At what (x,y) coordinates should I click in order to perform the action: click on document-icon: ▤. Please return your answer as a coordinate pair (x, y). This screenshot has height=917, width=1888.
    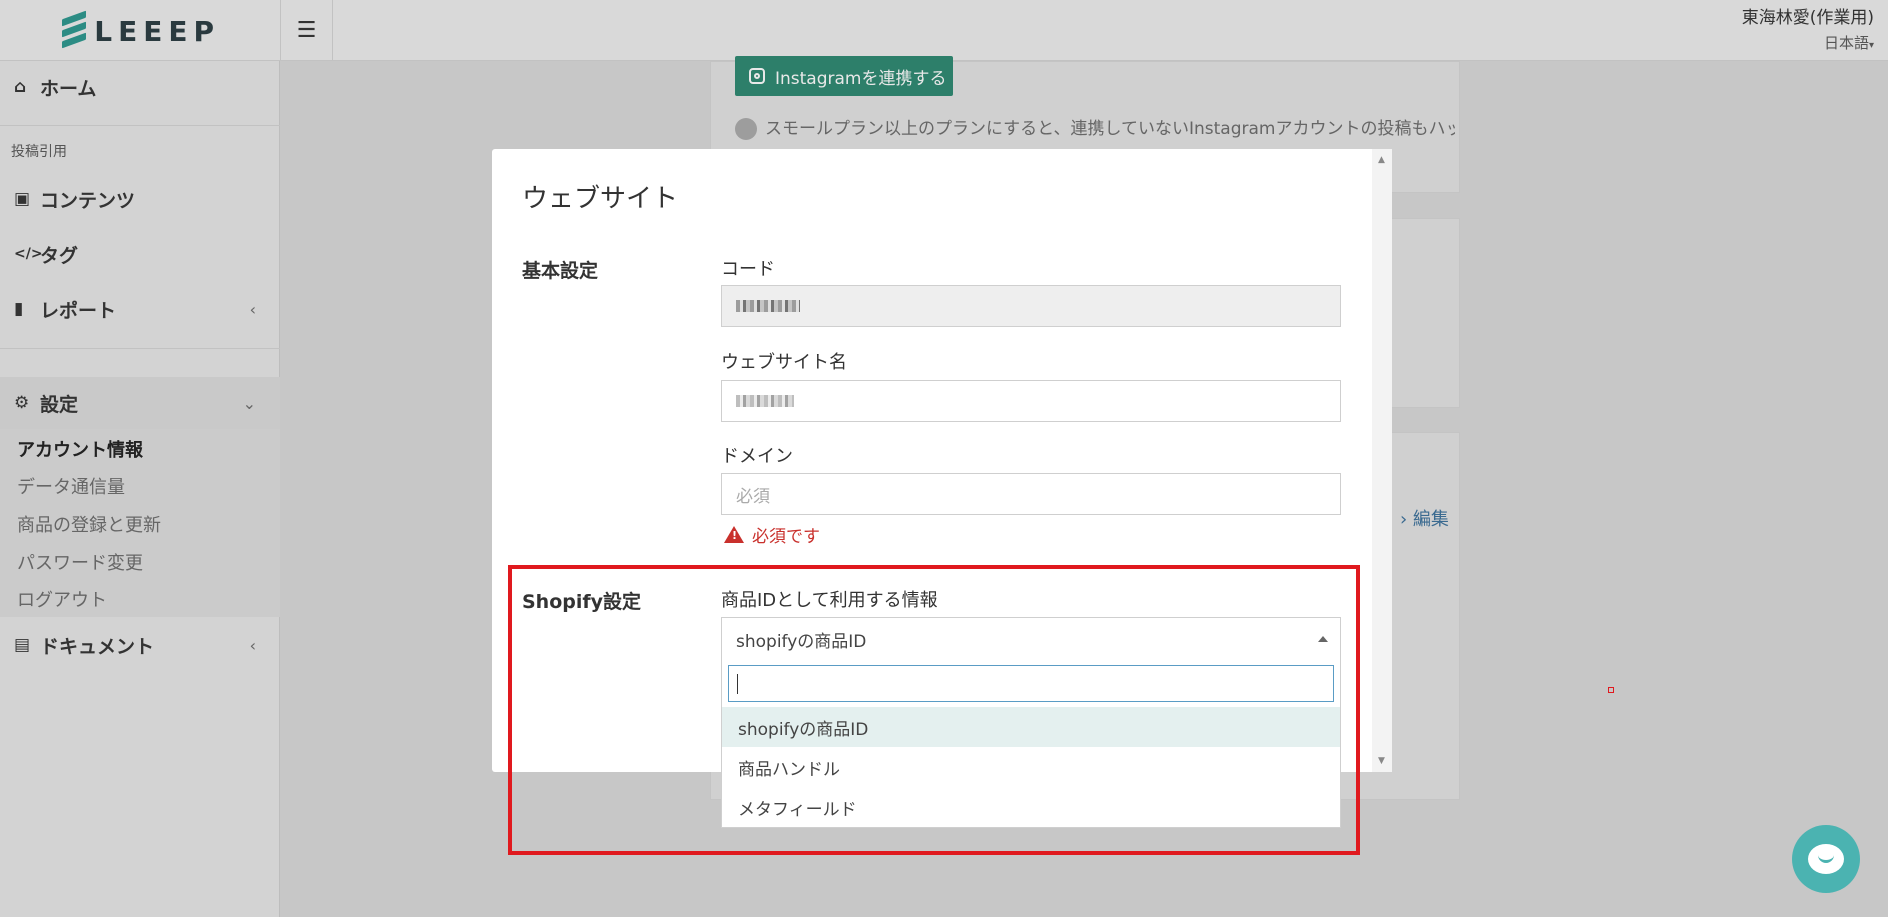
    Looking at the image, I should click on (22, 645).